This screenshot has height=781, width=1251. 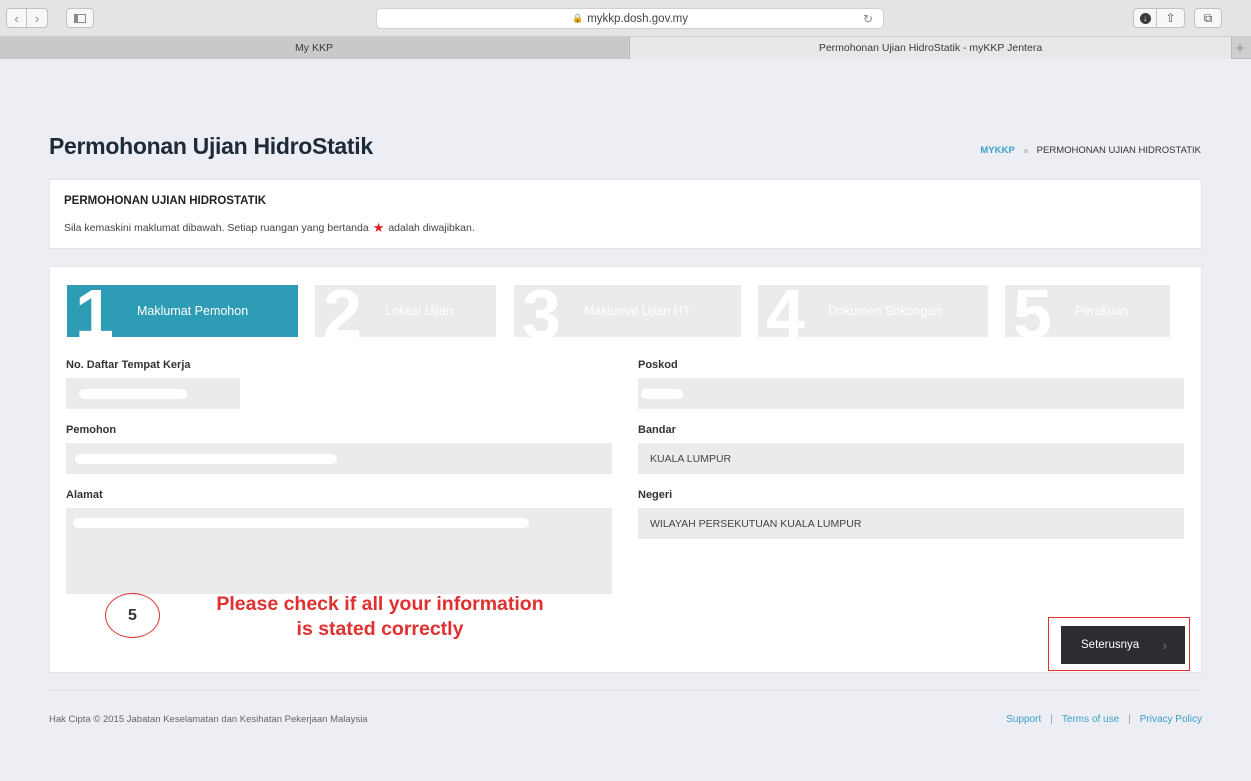 I want to click on reload-icon: ↻, so click(x=868, y=19).